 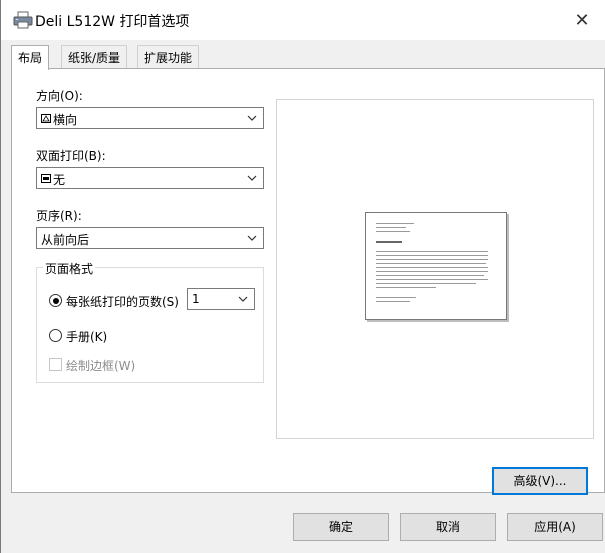 I want to click on duplex-select: 无, so click(x=150, y=178).